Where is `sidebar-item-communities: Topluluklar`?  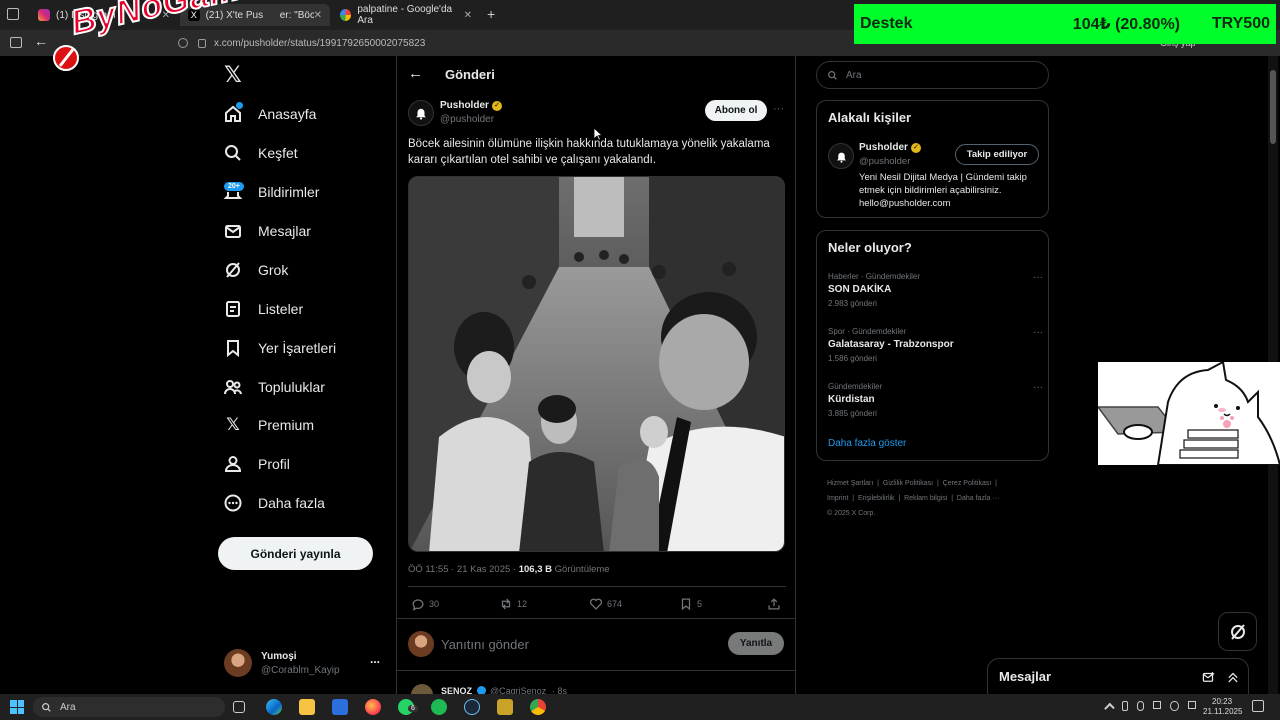
sidebar-item-communities: Topluluklar is located at coordinates (273, 387).